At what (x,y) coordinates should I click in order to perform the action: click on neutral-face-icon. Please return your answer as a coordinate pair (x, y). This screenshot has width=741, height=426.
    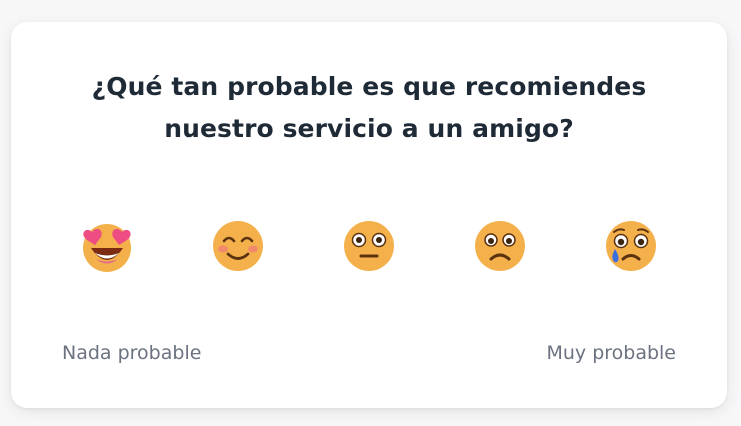
    Looking at the image, I should click on (369, 246).